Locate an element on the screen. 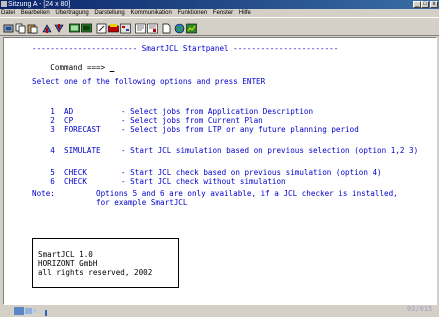 The width and height of the screenshot is (439, 317). menu-item-funktionen: Funktionen is located at coordinates (192, 13).